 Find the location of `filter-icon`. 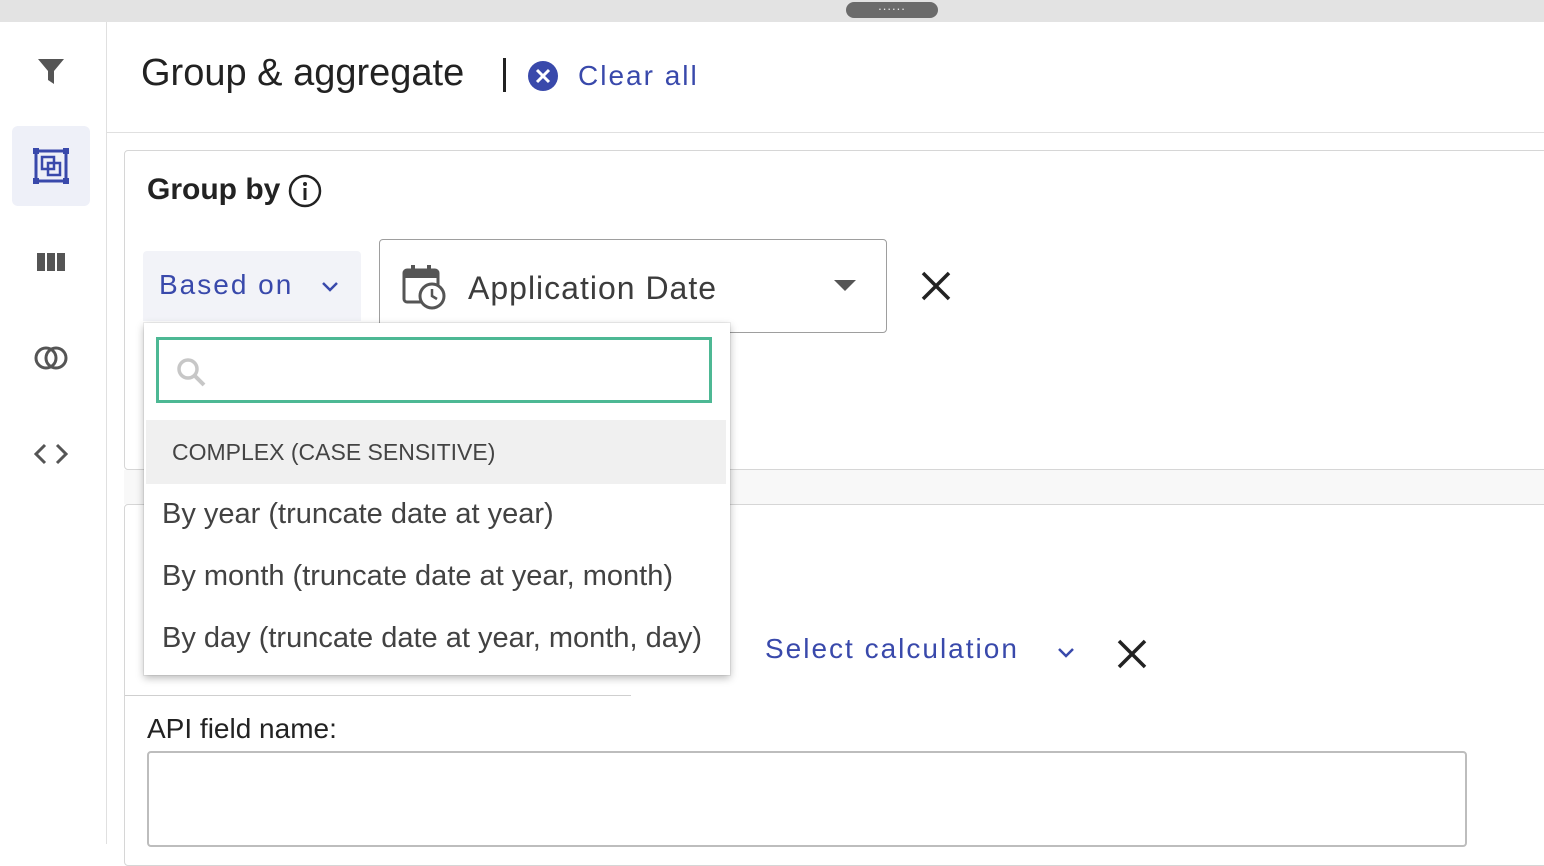

filter-icon is located at coordinates (51, 71).